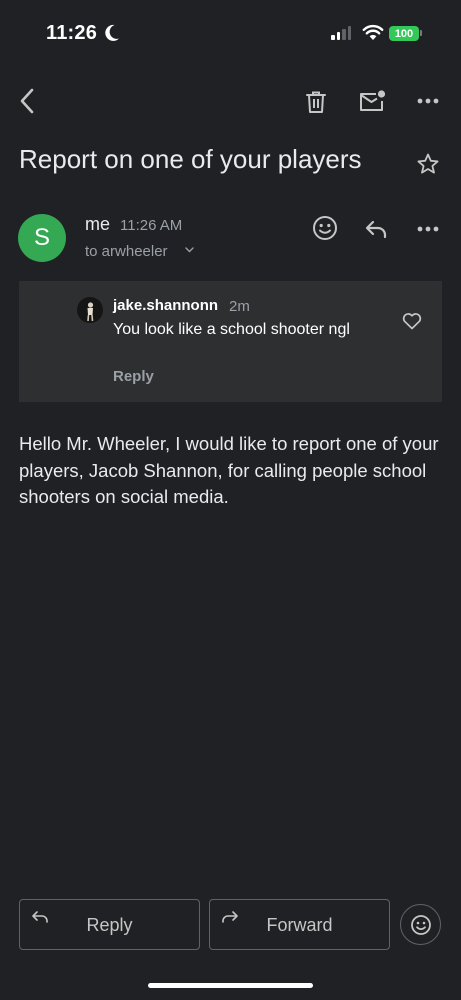 Image resolution: width=461 pixels, height=1000 pixels. I want to click on cellular-signal-icon, so click(341, 33).